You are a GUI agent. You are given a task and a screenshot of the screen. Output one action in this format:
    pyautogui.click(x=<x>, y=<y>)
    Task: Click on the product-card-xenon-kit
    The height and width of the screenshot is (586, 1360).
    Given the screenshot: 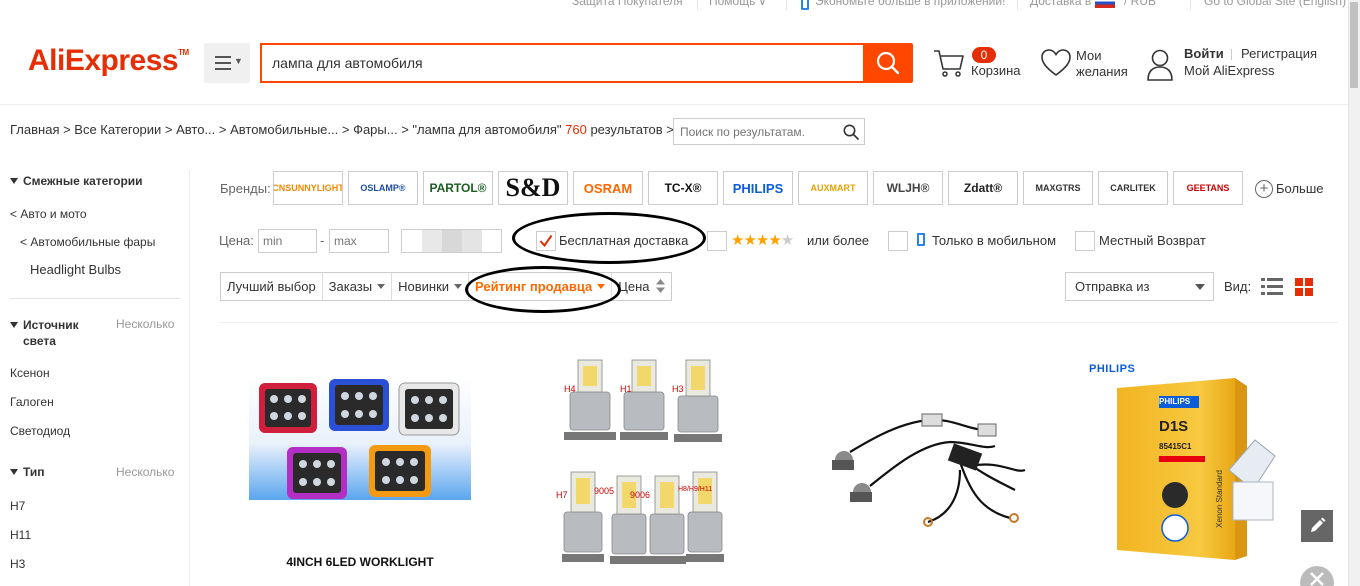 What is the action you would take?
    pyautogui.click(x=921, y=470)
    